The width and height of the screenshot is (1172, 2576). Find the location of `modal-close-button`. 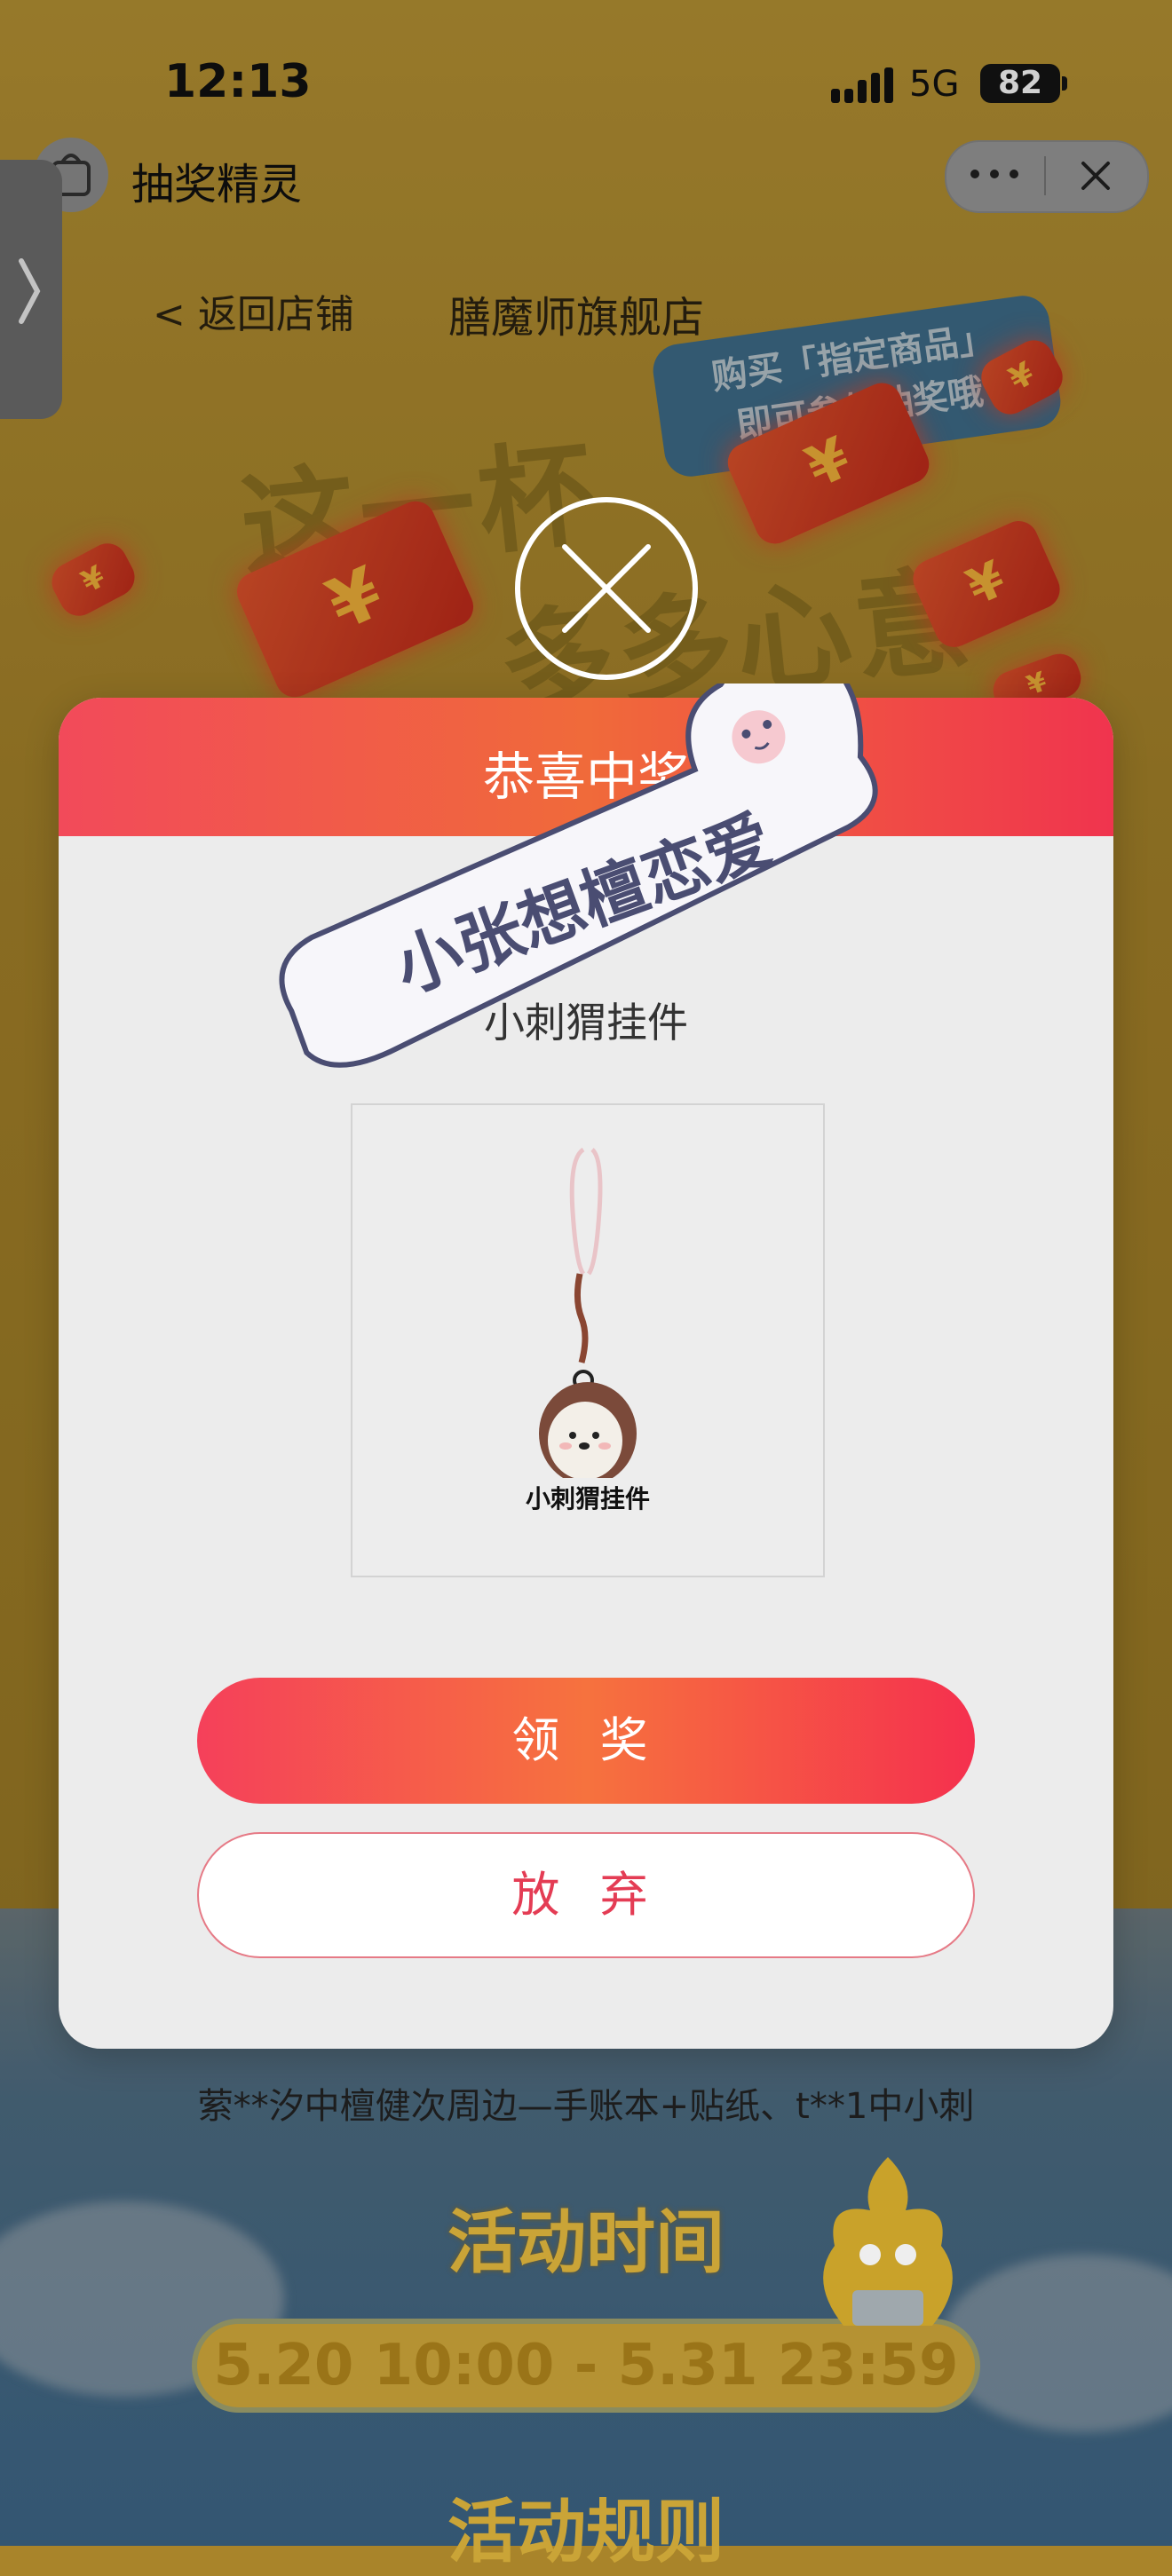

modal-close-button is located at coordinates (607, 588).